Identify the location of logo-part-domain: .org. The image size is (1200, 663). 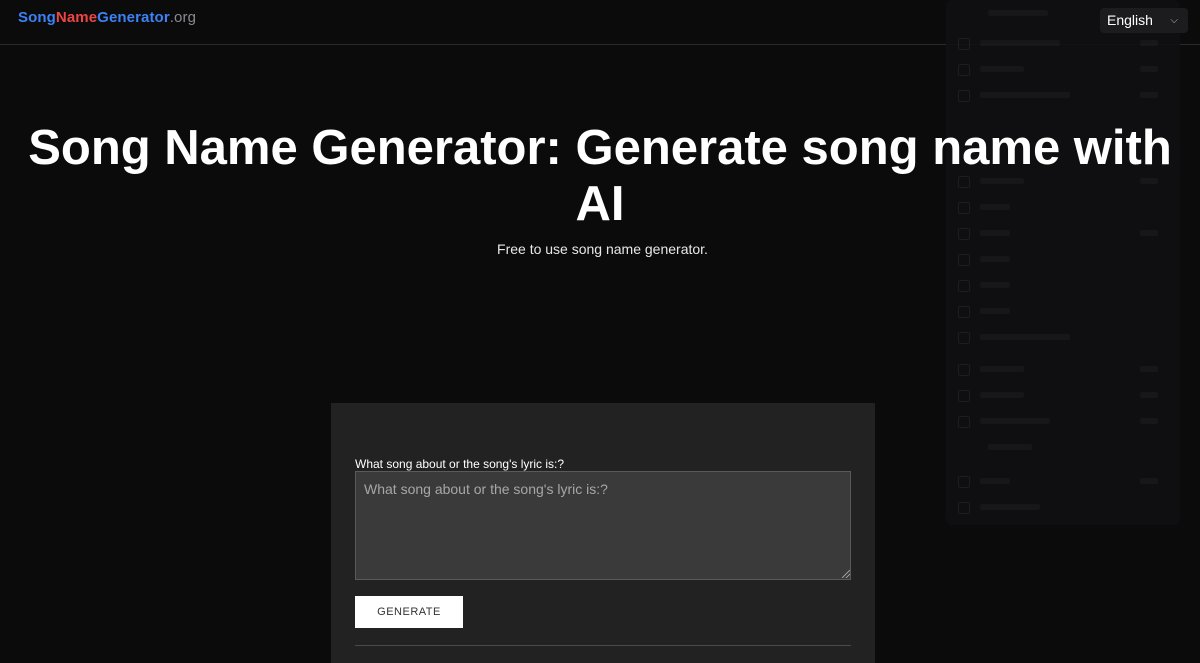
(183, 17).